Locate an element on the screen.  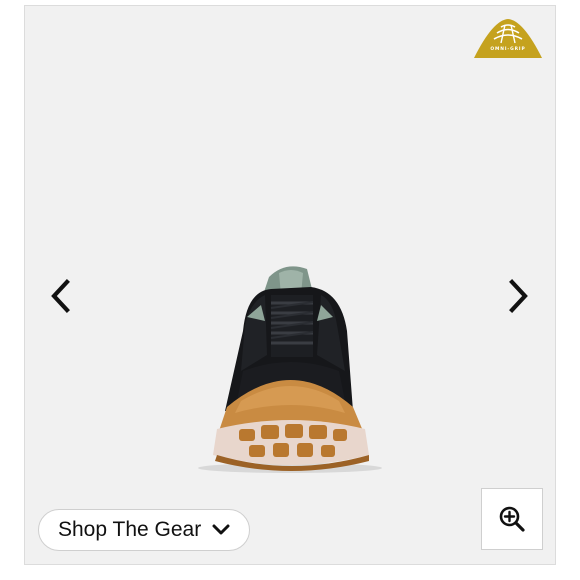
zoom-in-icon is located at coordinates (512, 519).